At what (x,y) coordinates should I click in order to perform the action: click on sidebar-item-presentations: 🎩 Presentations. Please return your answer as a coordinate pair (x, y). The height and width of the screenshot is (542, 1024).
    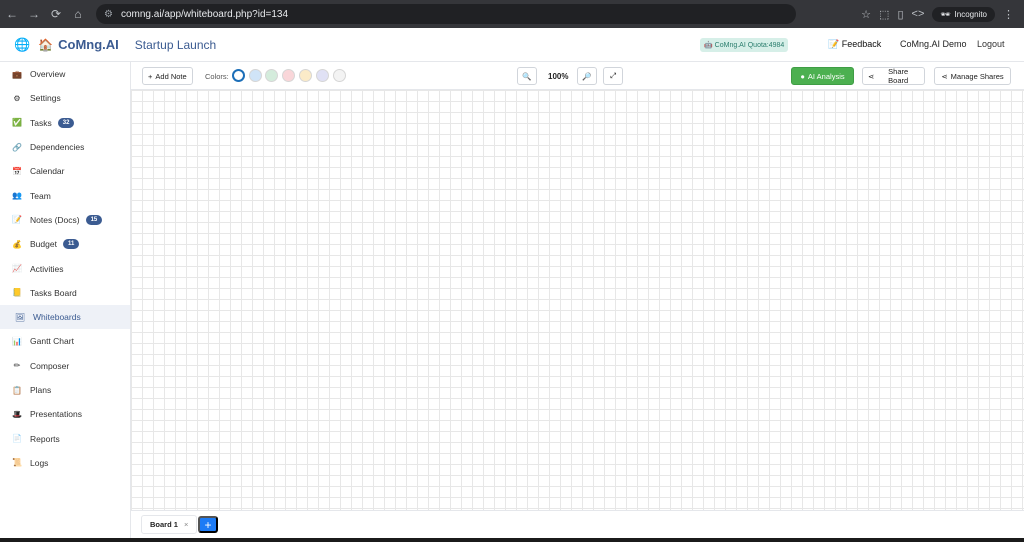
    Looking at the image, I should click on (65, 414).